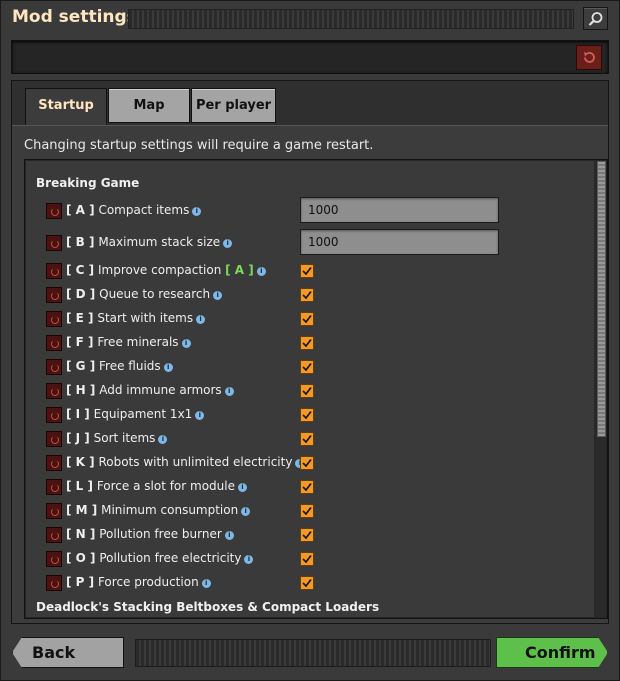  What do you see at coordinates (66, 107) in the screenshot?
I see `tab-startup: Startup` at bounding box center [66, 107].